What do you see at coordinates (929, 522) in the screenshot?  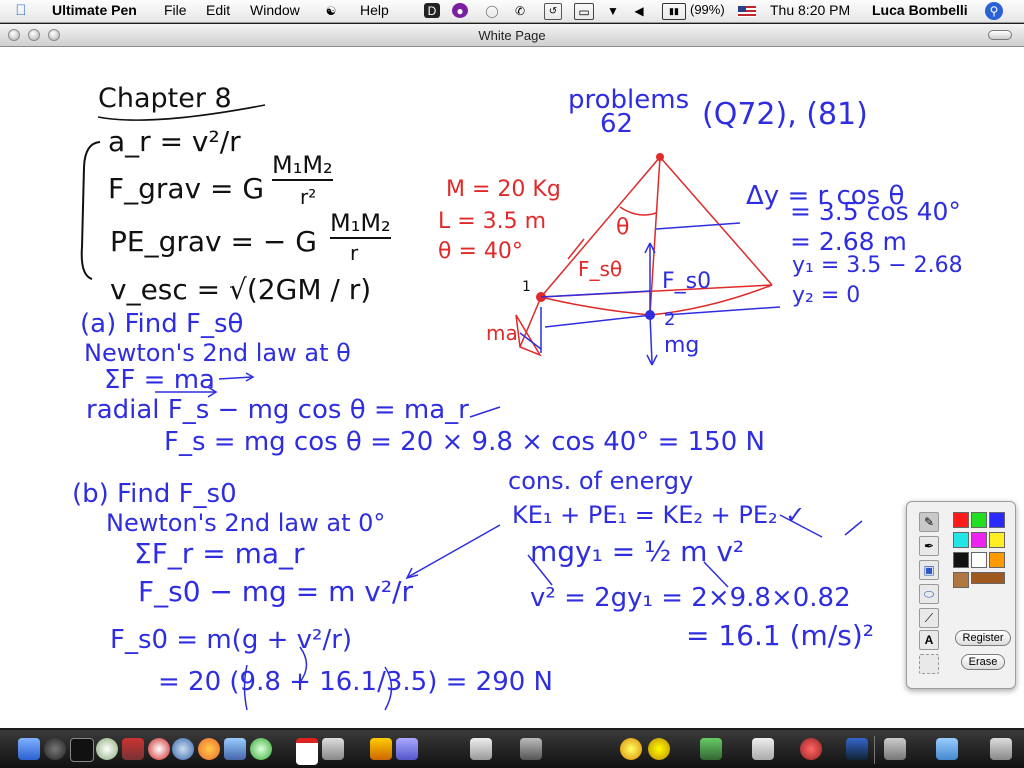 I see `pencil-icon: ✎` at bounding box center [929, 522].